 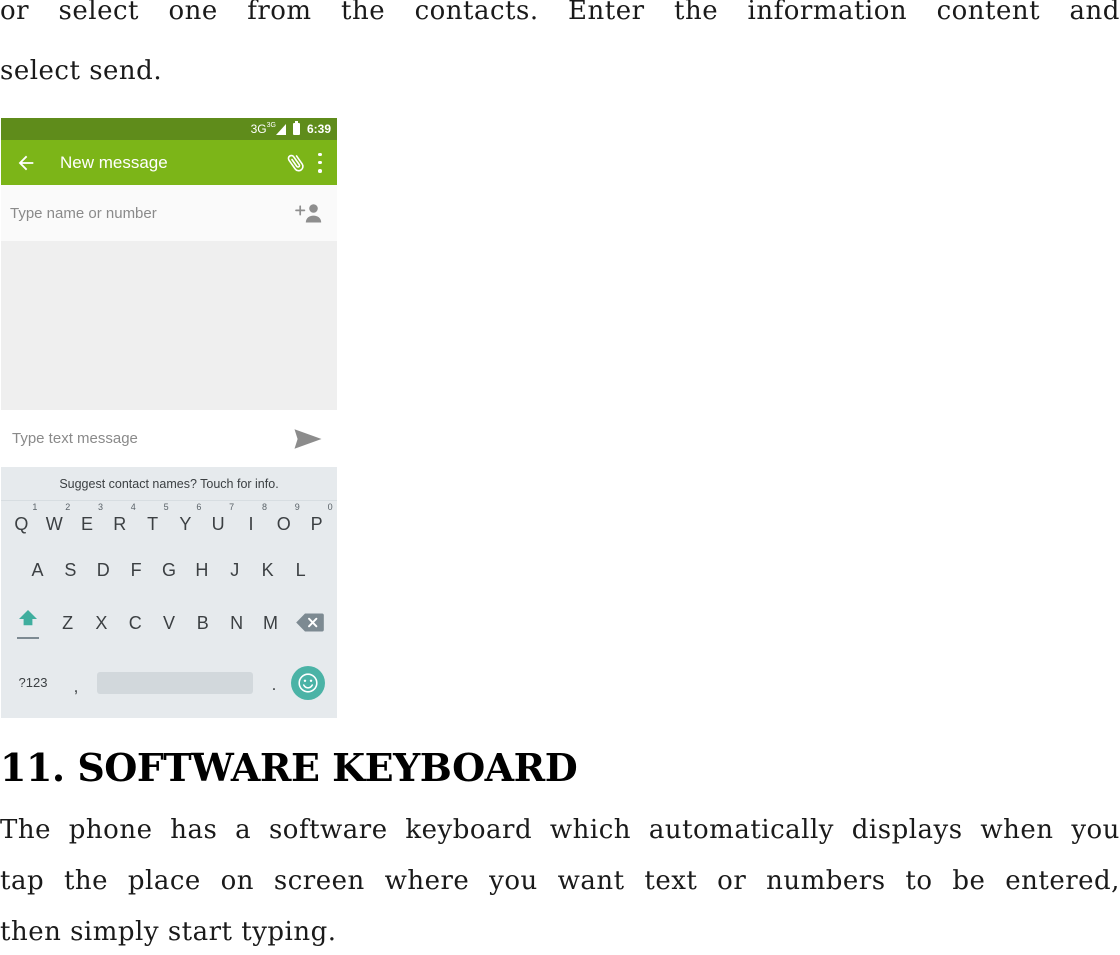 What do you see at coordinates (135, 623) in the screenshot?
I see `key-c: C` at bounding box center [135, 623].